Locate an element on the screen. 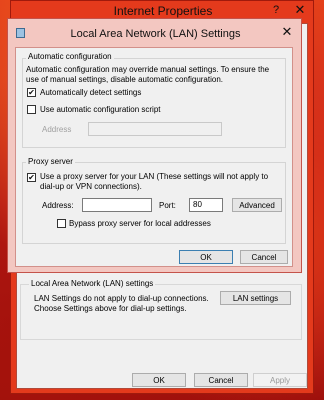 This screenshot has width=324, height=400. dialog-ok-button: OK is located at coordinates (206, 257).